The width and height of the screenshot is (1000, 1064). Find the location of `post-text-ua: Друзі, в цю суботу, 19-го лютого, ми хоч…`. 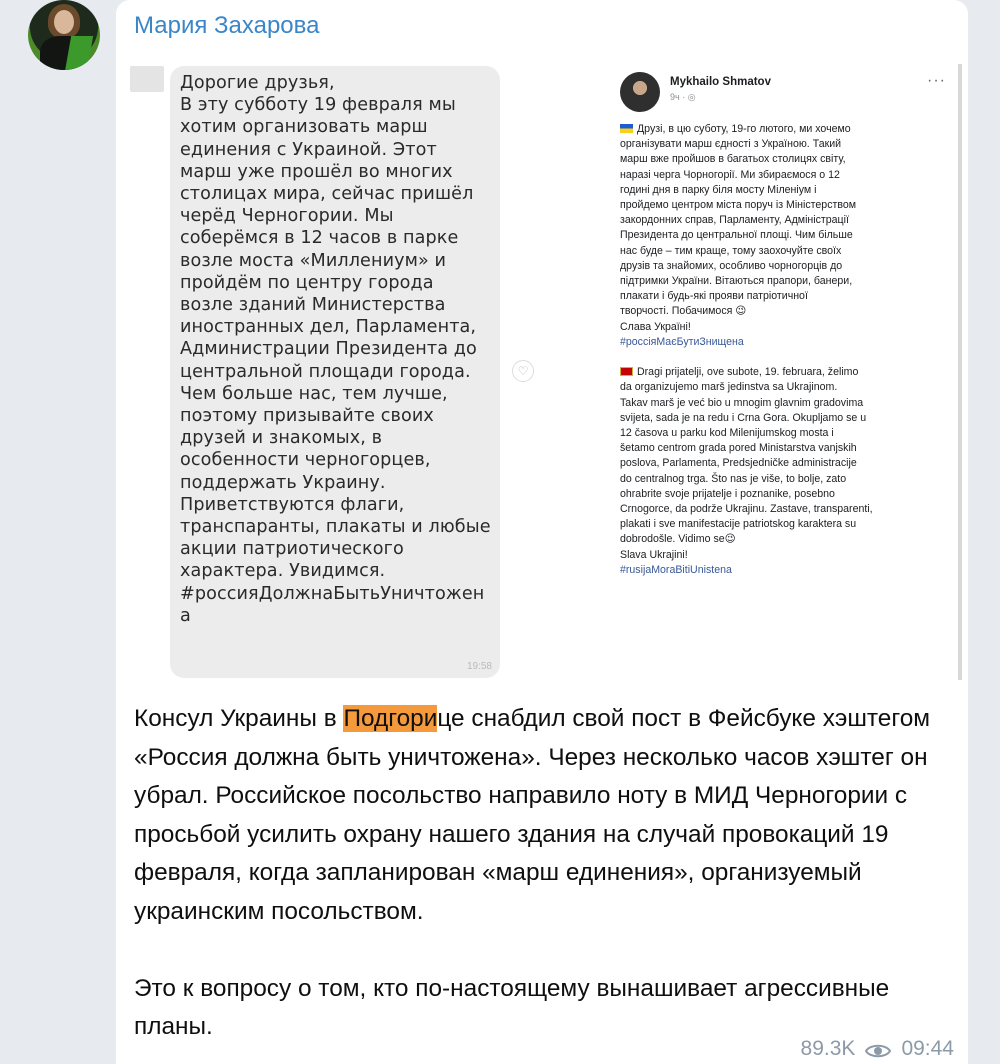

post-text-ua: Друзі, в цю суботу, 19-го лютого, ми хоч… is located at coordinates (738, 228).